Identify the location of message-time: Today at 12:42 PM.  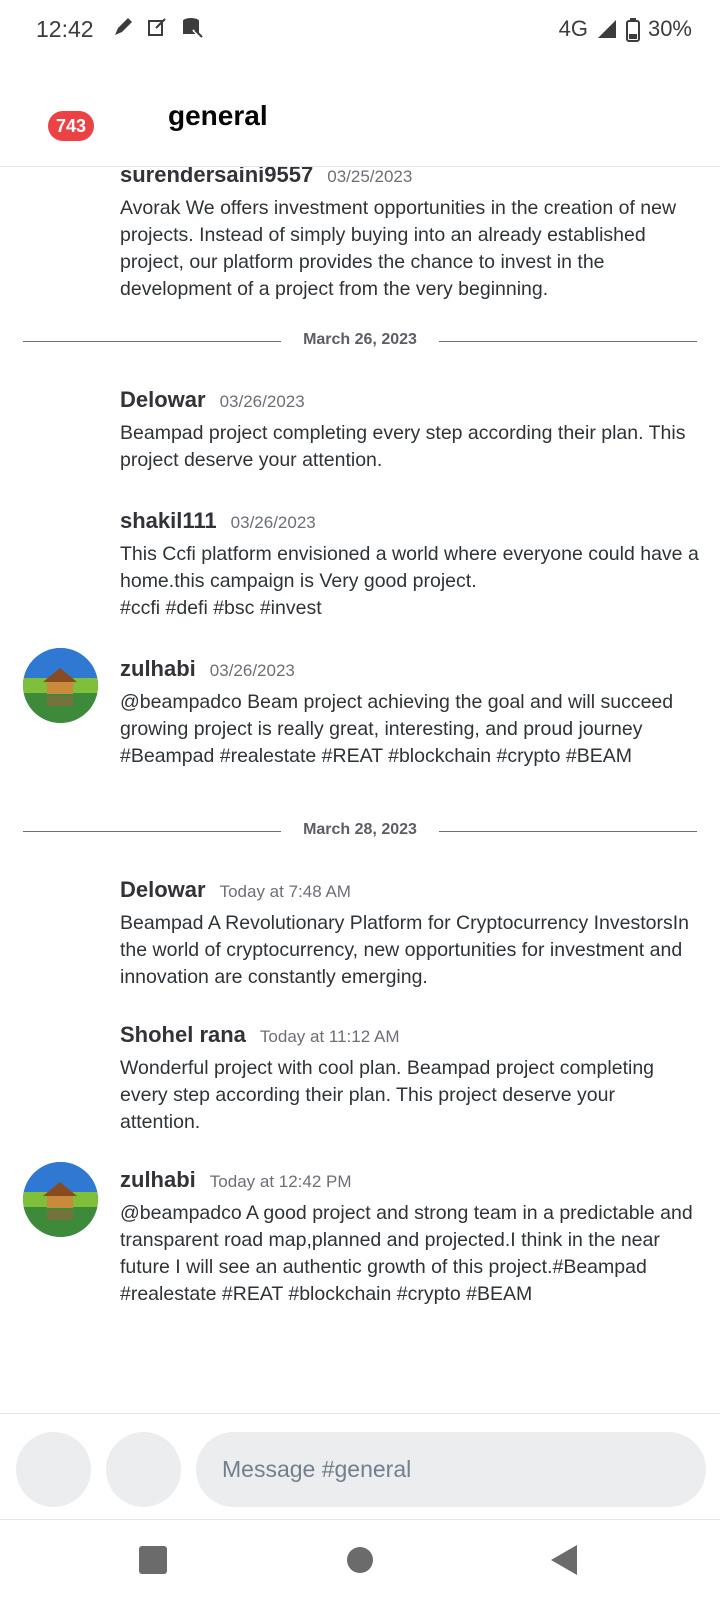
(280, 1181).